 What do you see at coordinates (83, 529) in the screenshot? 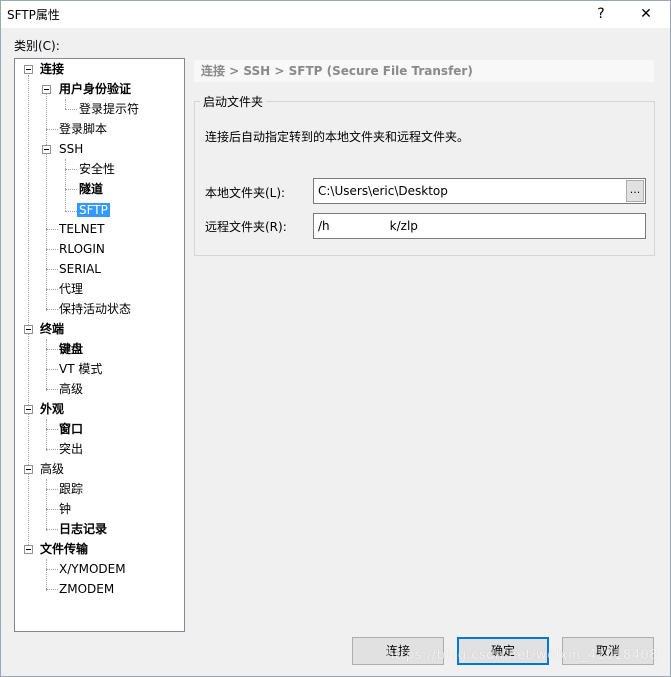
I see `tree-item-logging: 日志记录` at bounding box center [83, 529].